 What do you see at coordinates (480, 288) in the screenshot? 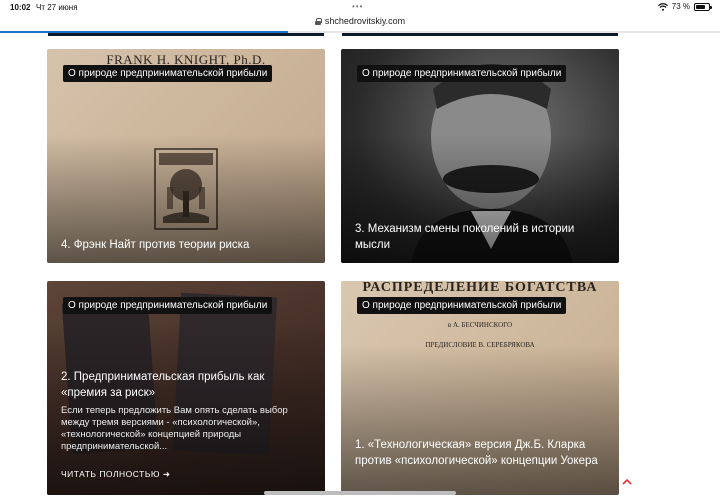
I see `card-image-text: РАСПРЕДЕЛЕНИЕ БОГАТСТВА` at bounding box center [480, 288].